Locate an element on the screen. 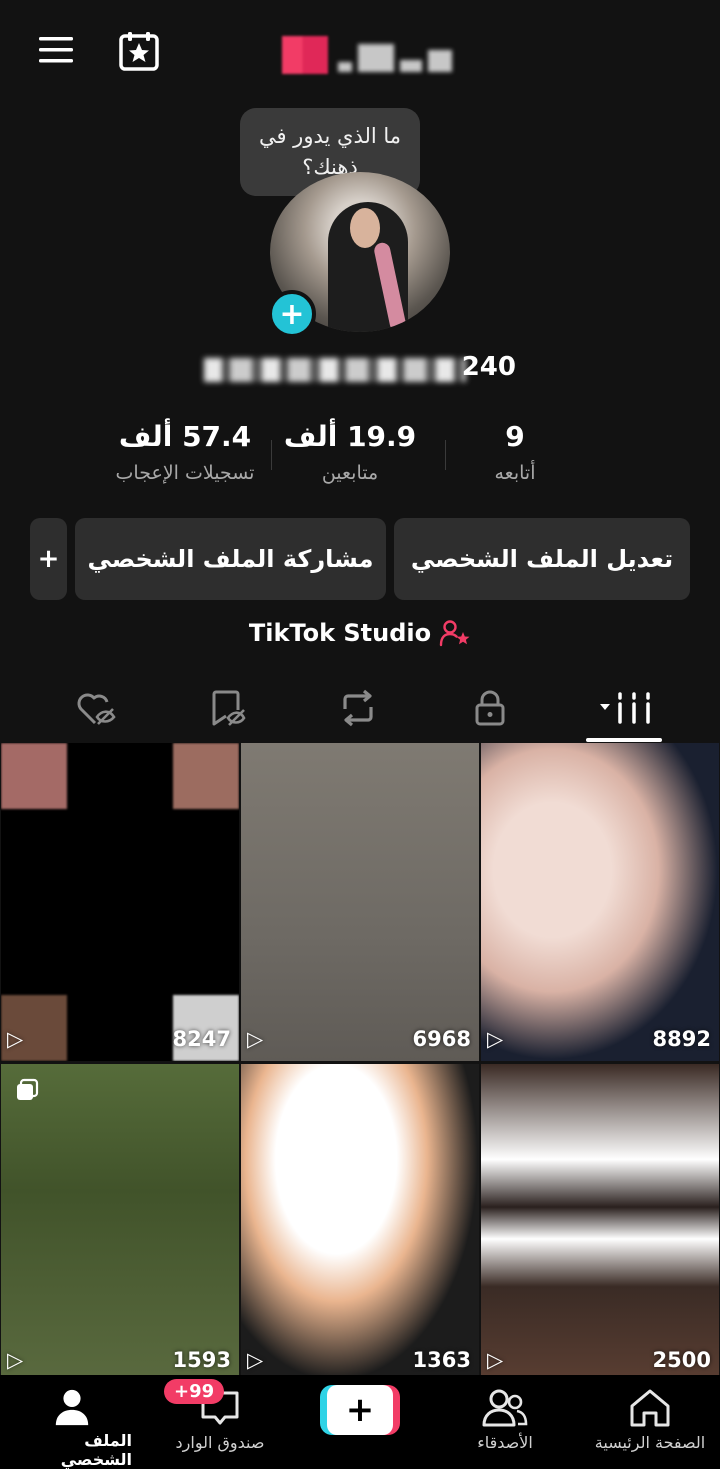  grid-bars-icon is located at coordinates (625, 708).